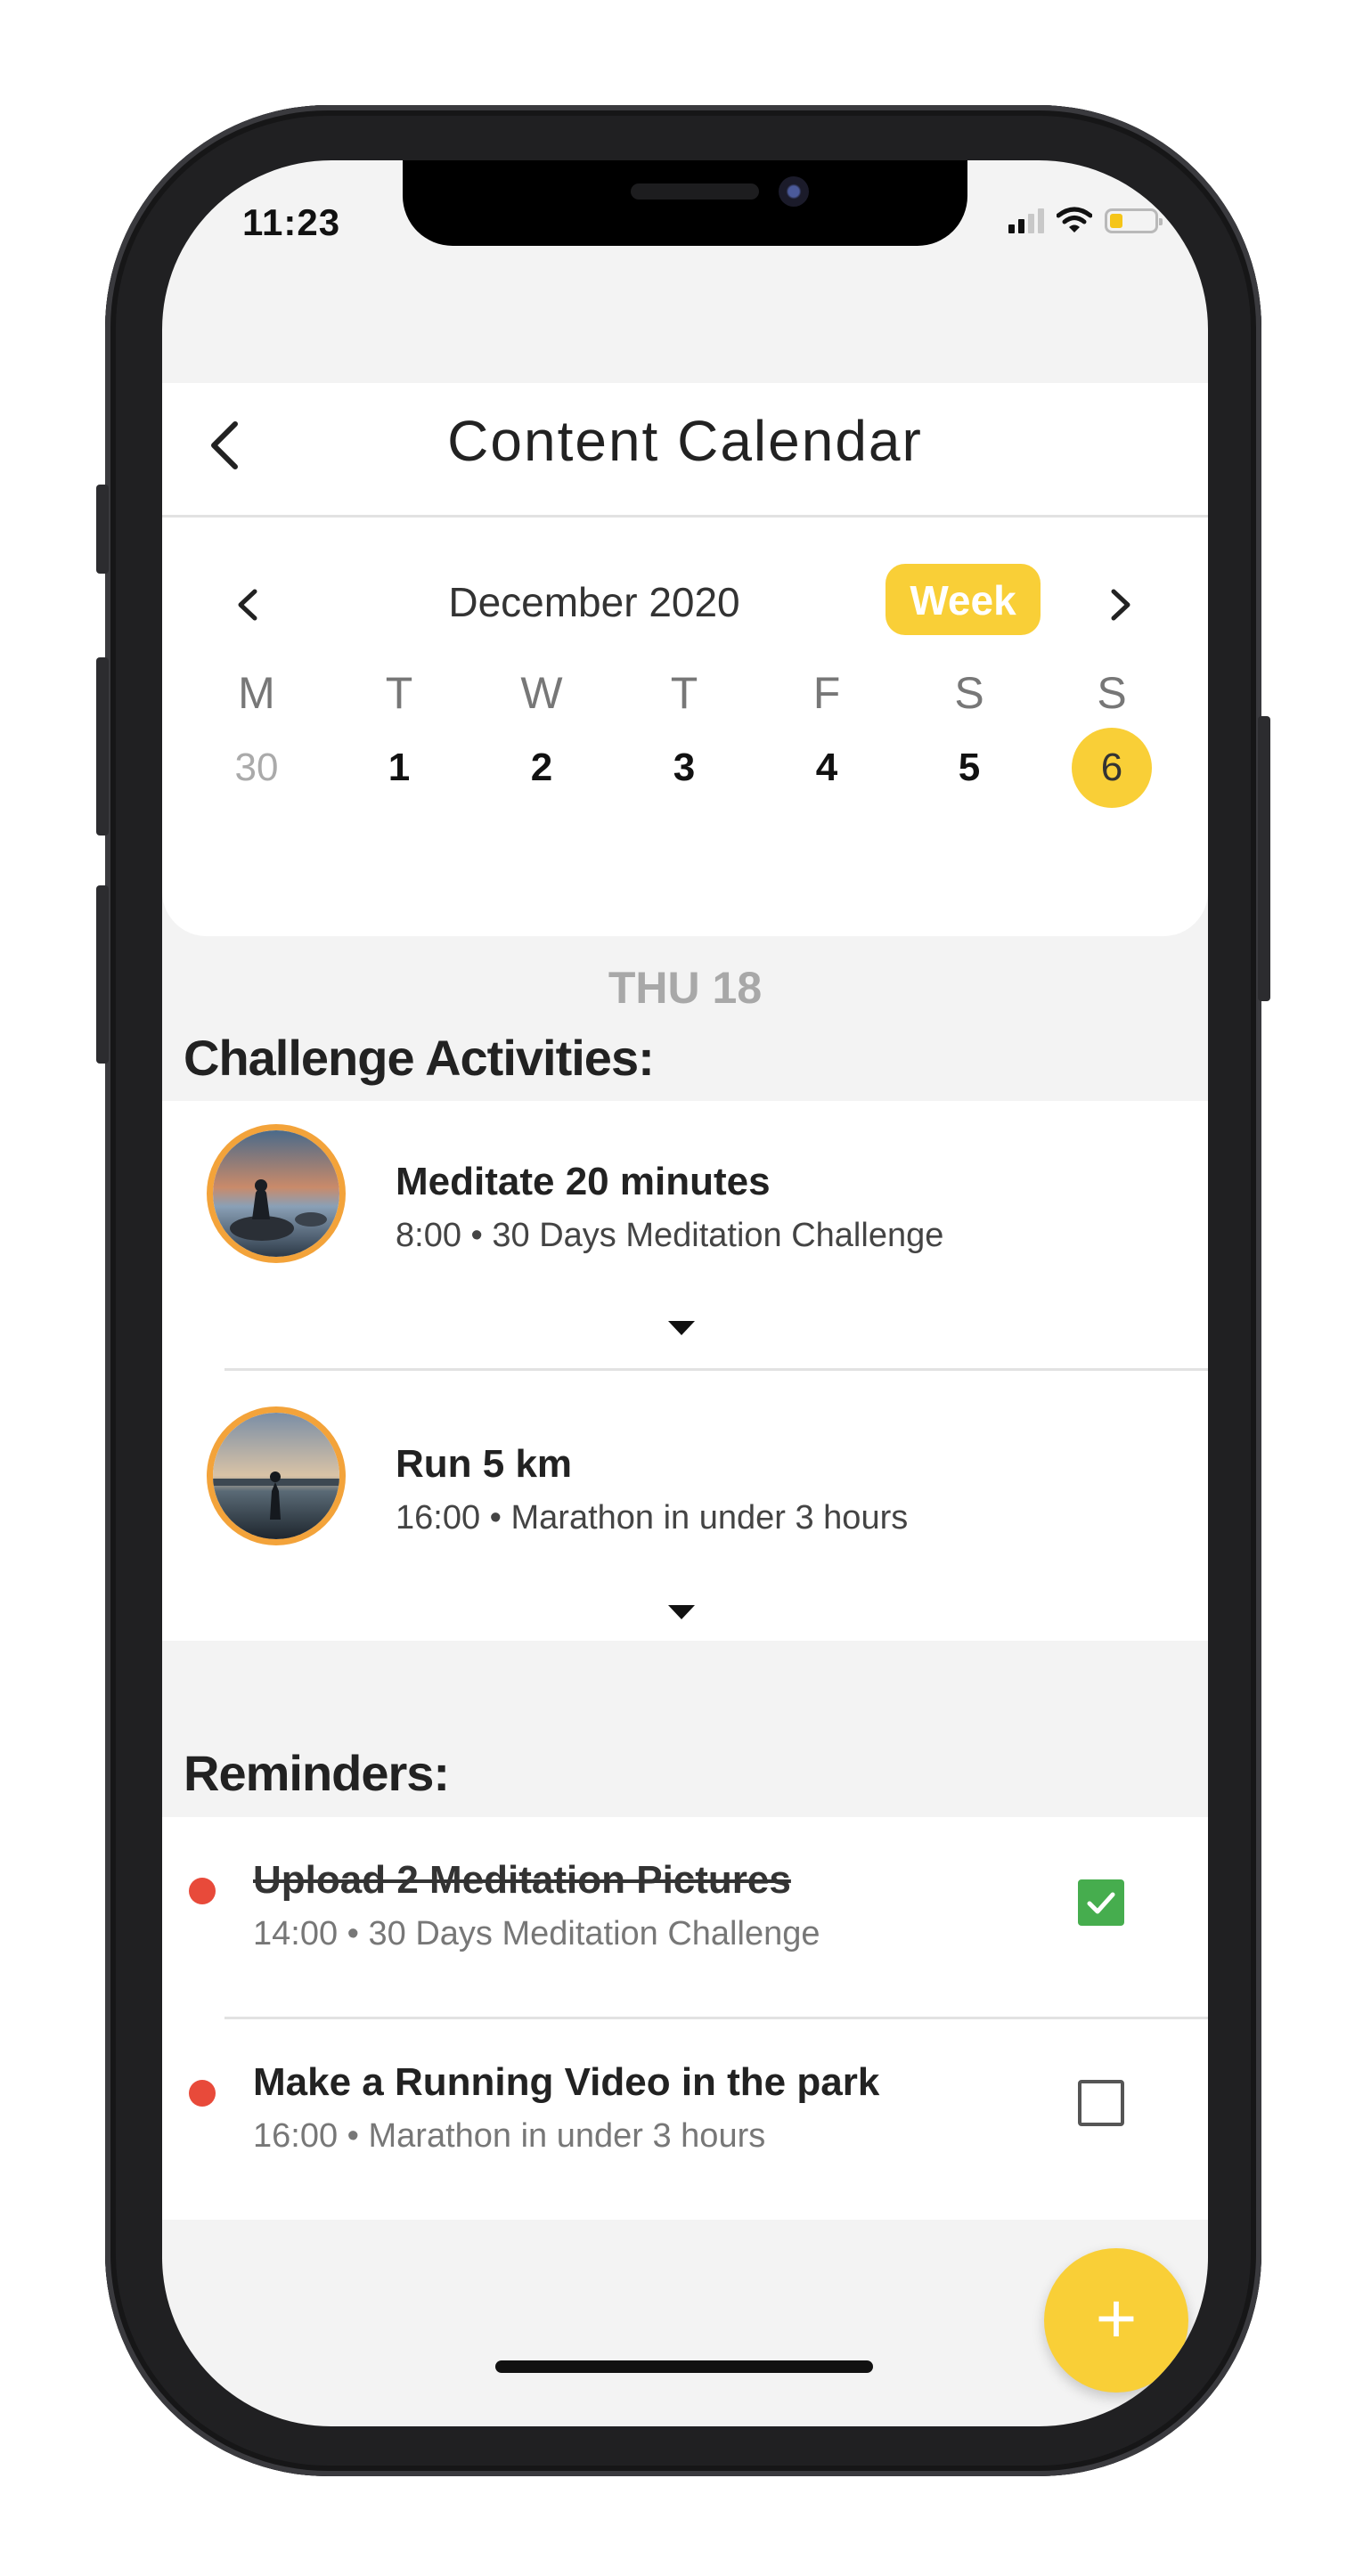  I want to click on chevron-right-icon, so click(1121, 605).